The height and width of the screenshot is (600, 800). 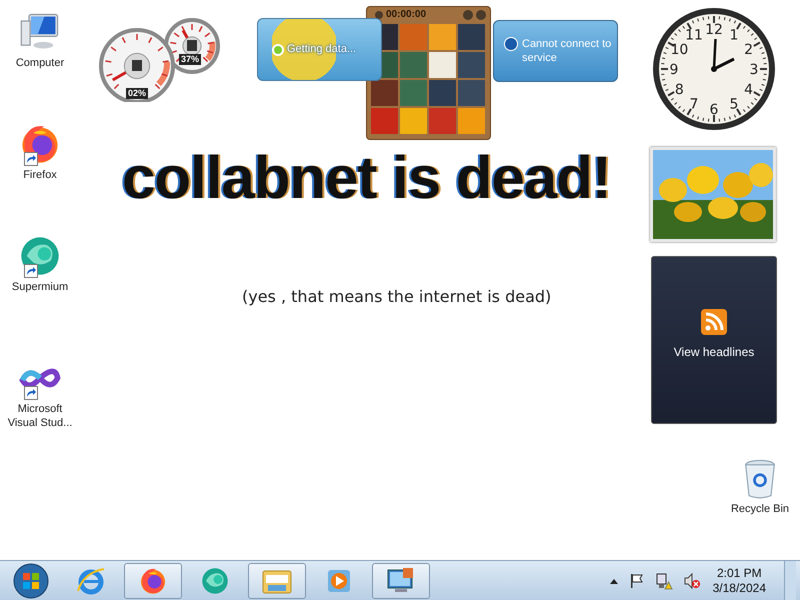 What do you see at coordinates (749, 90) in the screenshot?
I see `clock-numeral: 4` at bounding box center [749, 90].